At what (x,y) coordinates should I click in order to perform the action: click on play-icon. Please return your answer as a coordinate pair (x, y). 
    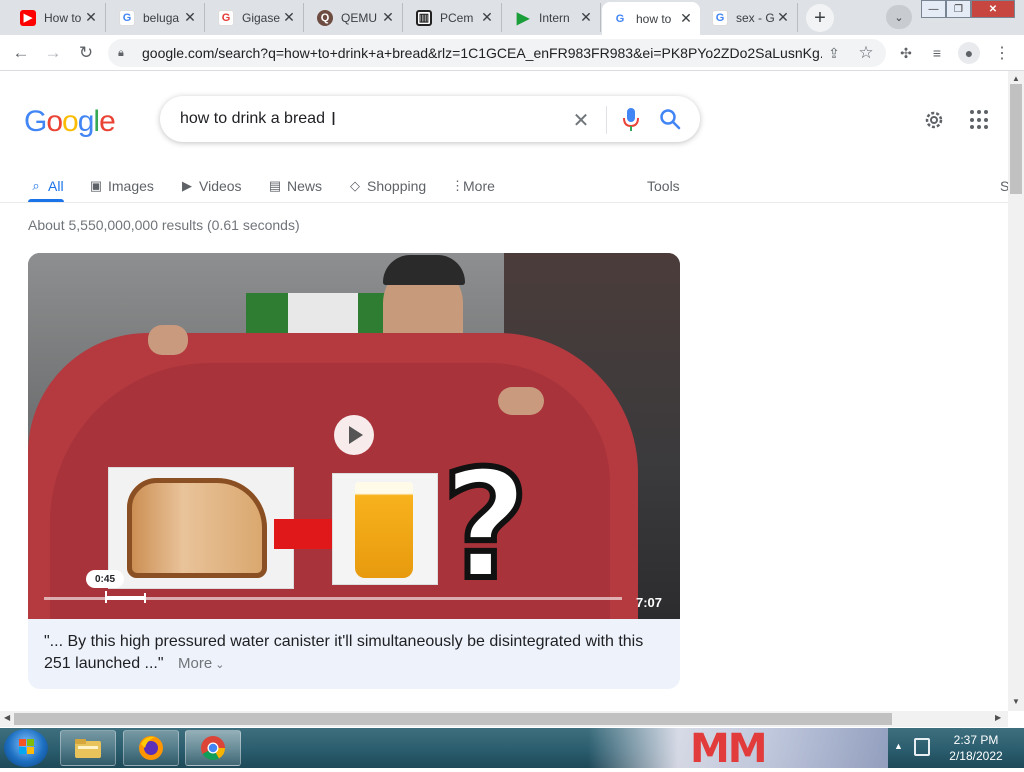
    Looking at the image, I should click on (356, 435).